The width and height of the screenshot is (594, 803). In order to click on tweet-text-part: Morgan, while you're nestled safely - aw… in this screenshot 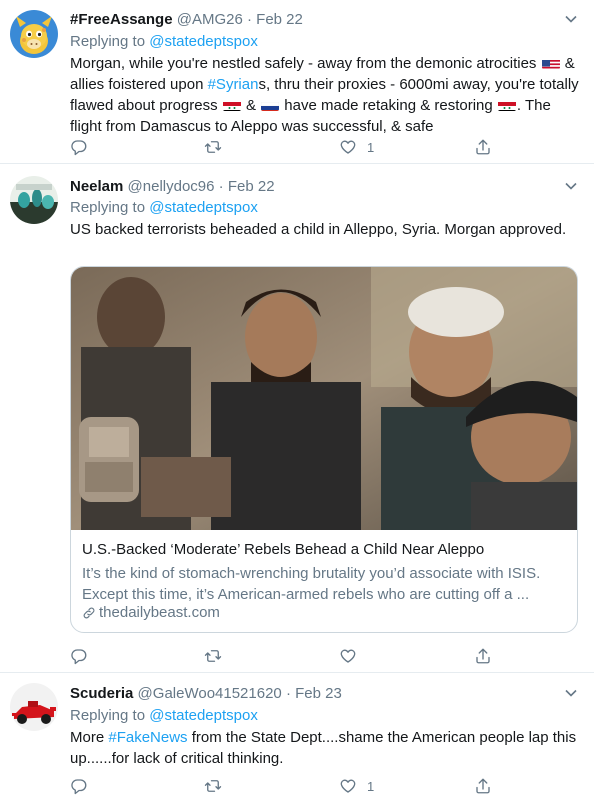, I will do `click(303, 63)`.